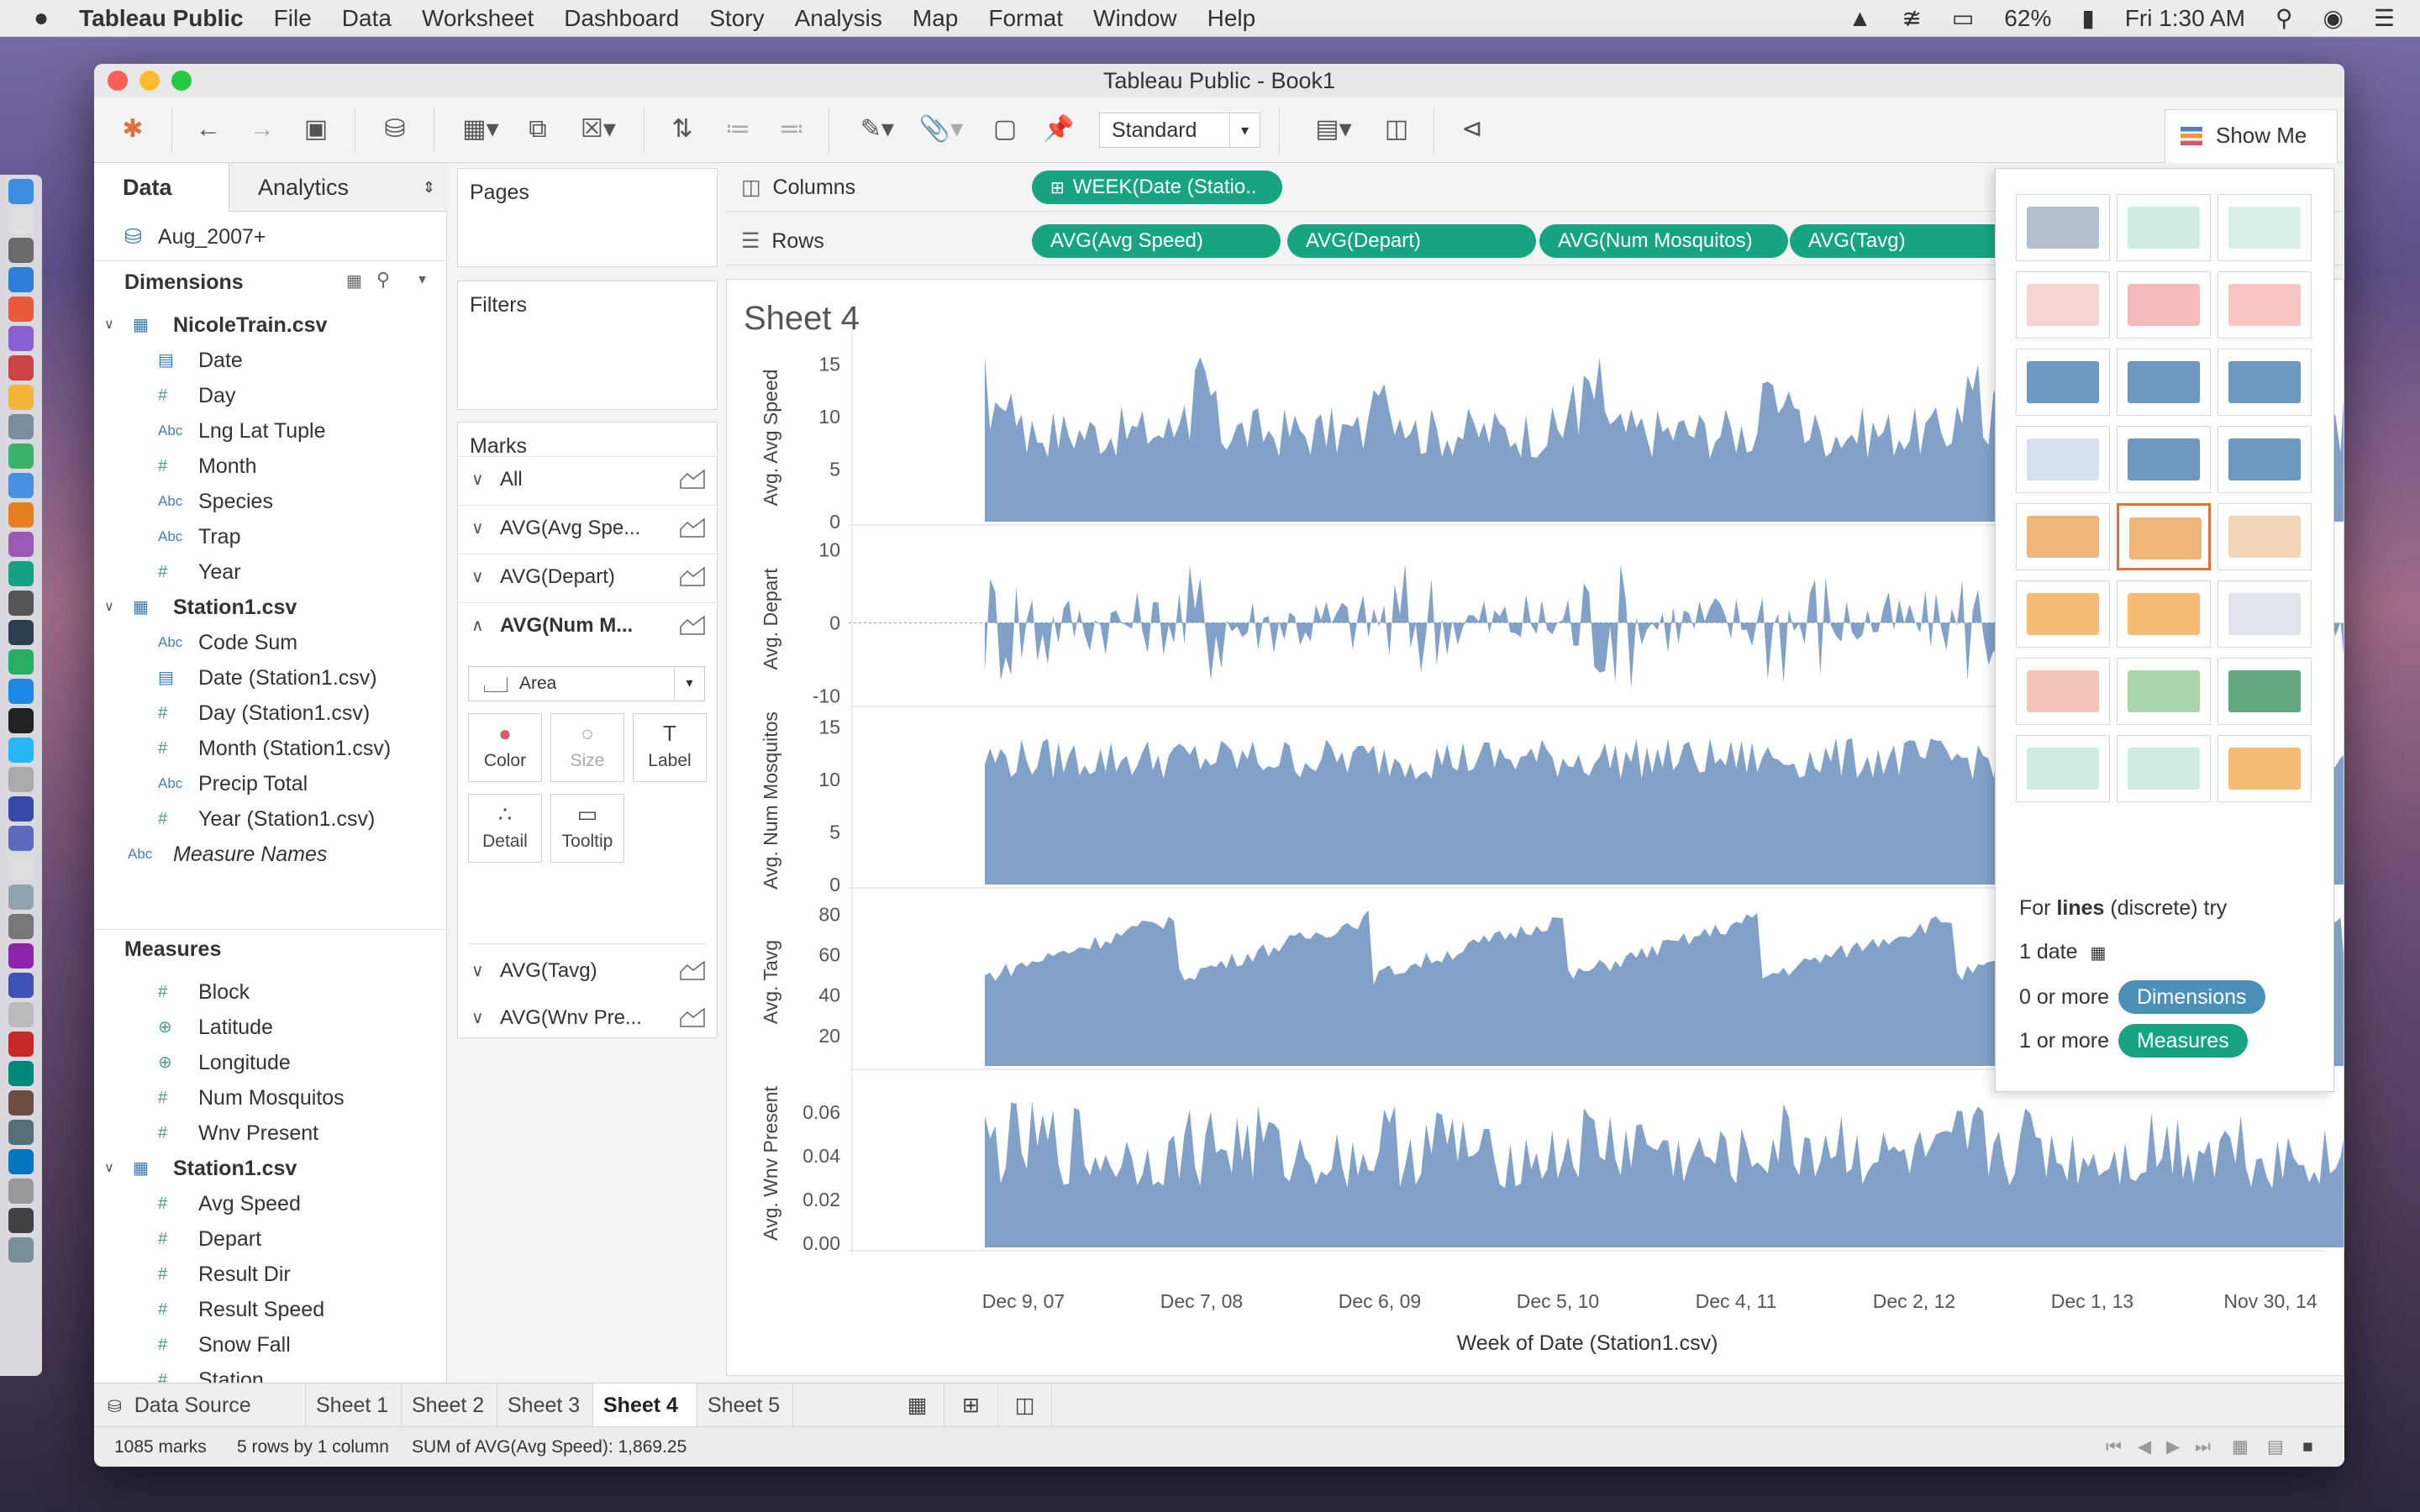 The height and width of the screenshot is (1512, 2420). I want to click on new-datasource-icon: ⛁, so click(395, 129).